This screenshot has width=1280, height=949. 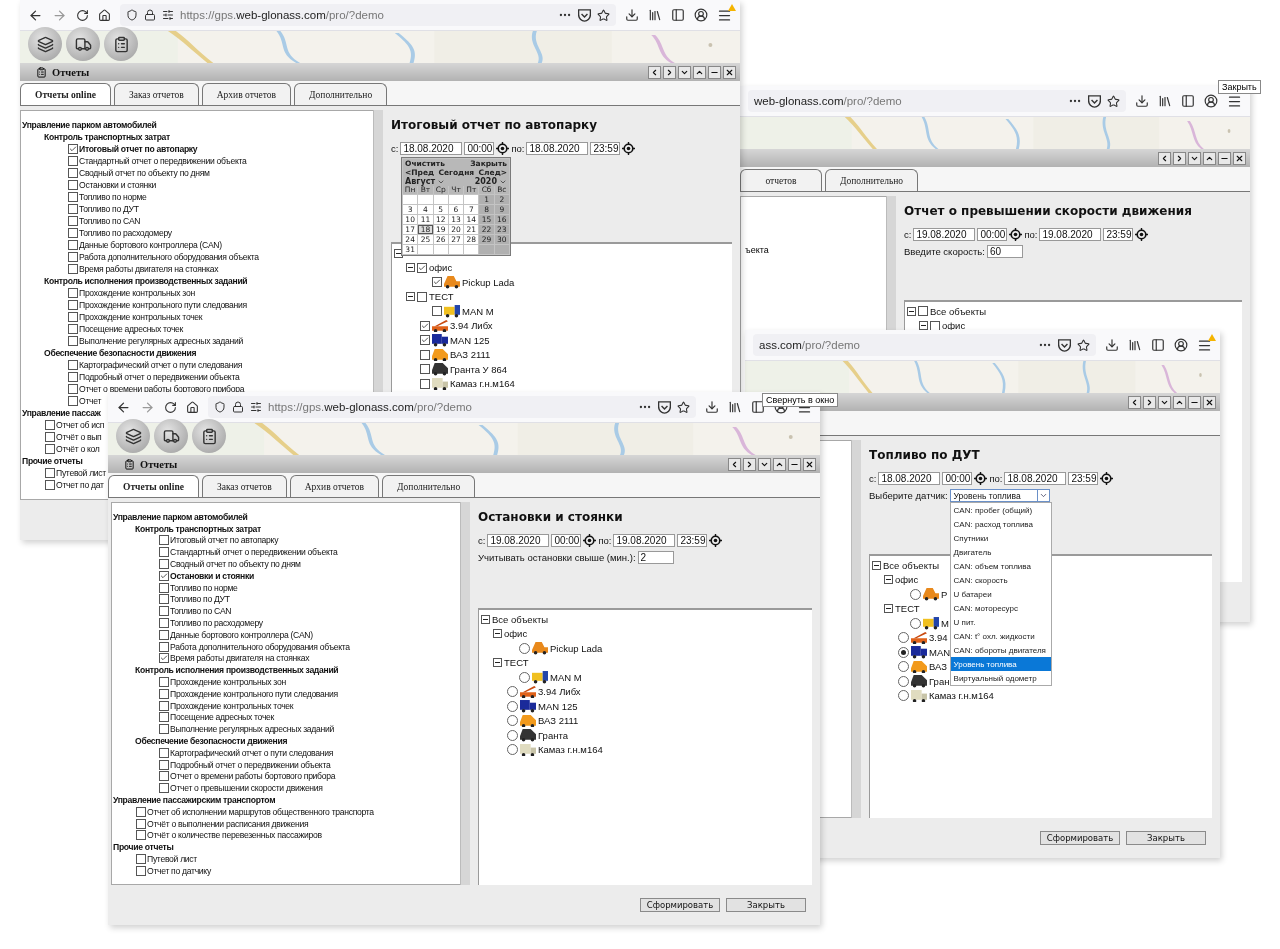 What do you see at coordinates (1000, 664) in the screenshot?
I see `dropdown-option: Уровень топлива` at bounding box center [1000, 664].